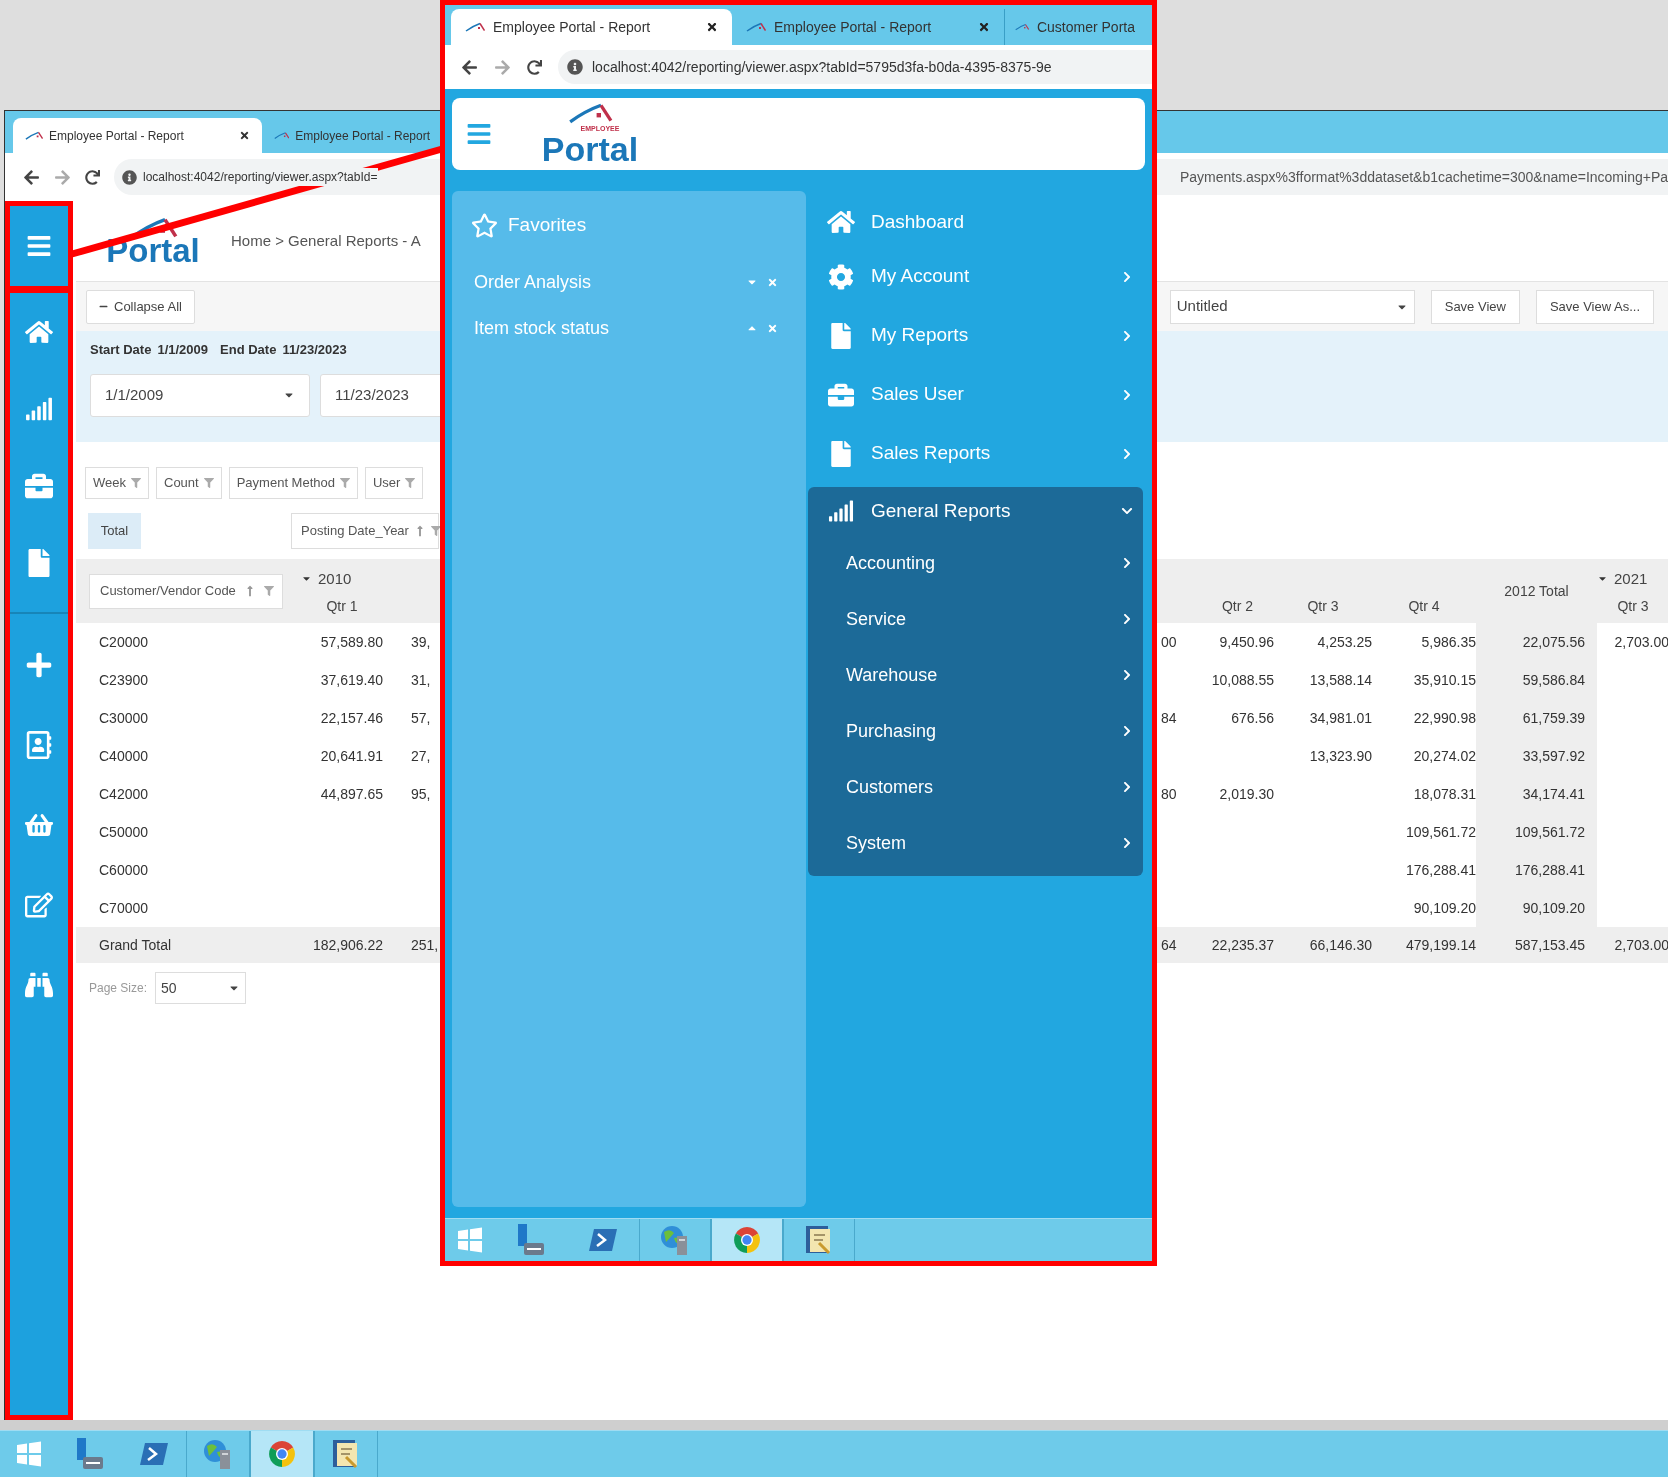  Describe the element at coordinates (114, 531) in the screenshot. I see `data-chip: Total` at that location.